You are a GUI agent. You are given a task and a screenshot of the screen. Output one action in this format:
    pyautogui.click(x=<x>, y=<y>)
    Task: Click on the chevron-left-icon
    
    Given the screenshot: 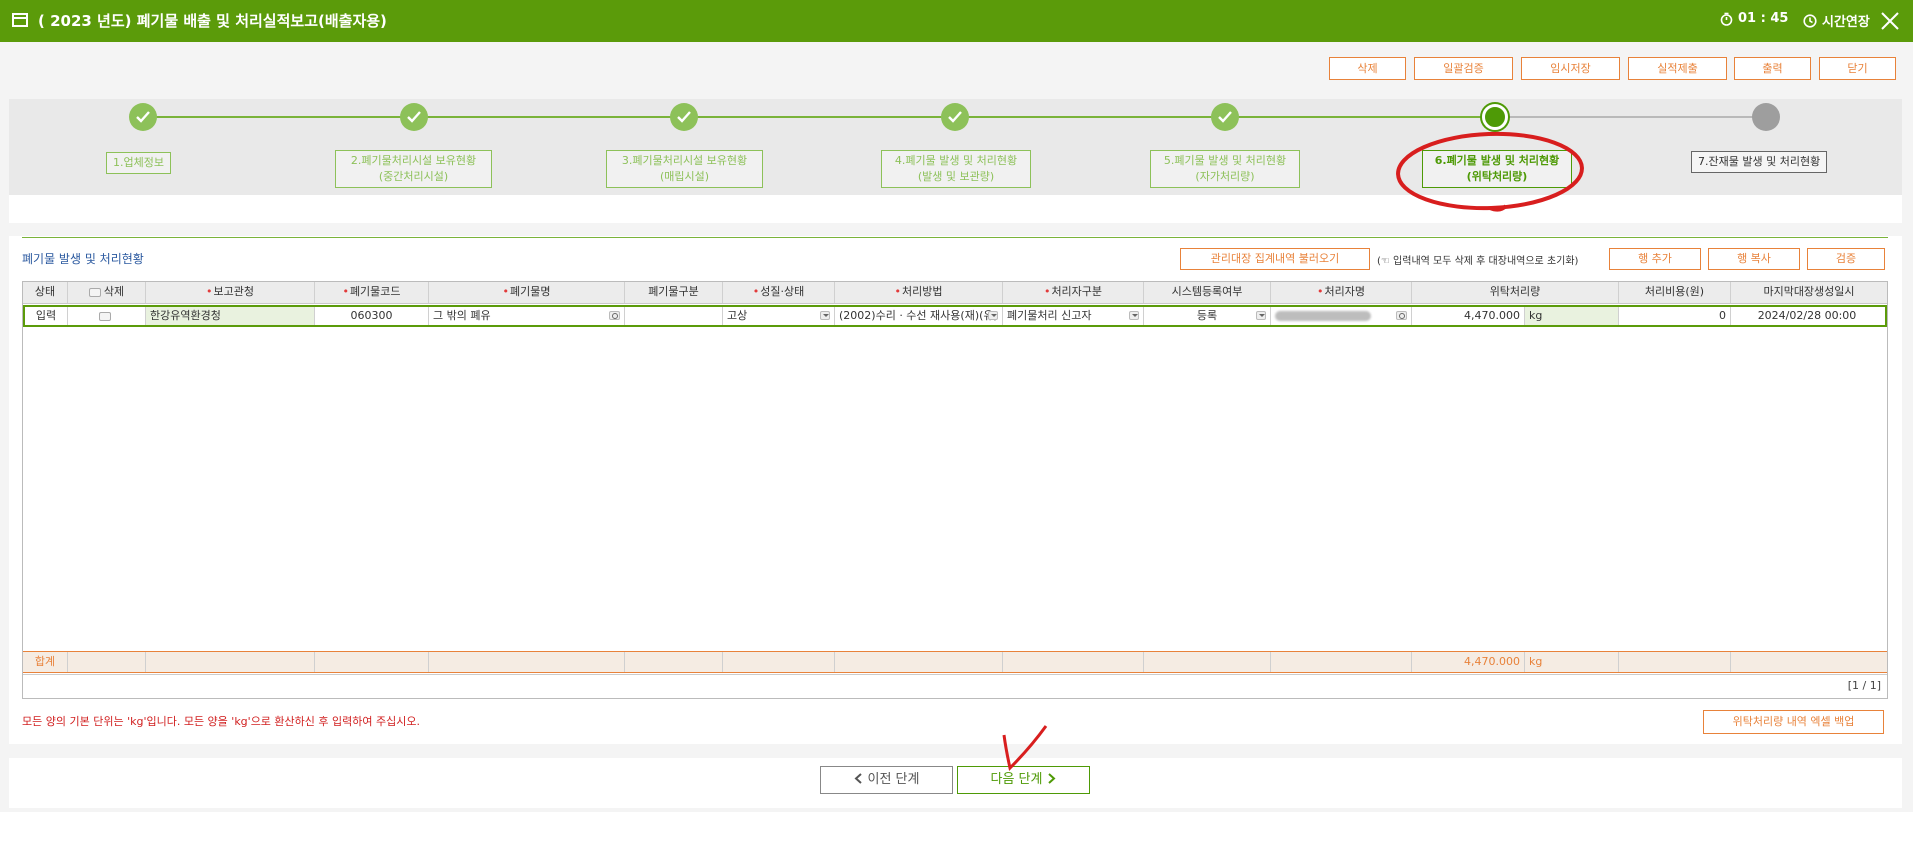 What is the action you would take?
    pyautogui.click(x=858, y=778)
    